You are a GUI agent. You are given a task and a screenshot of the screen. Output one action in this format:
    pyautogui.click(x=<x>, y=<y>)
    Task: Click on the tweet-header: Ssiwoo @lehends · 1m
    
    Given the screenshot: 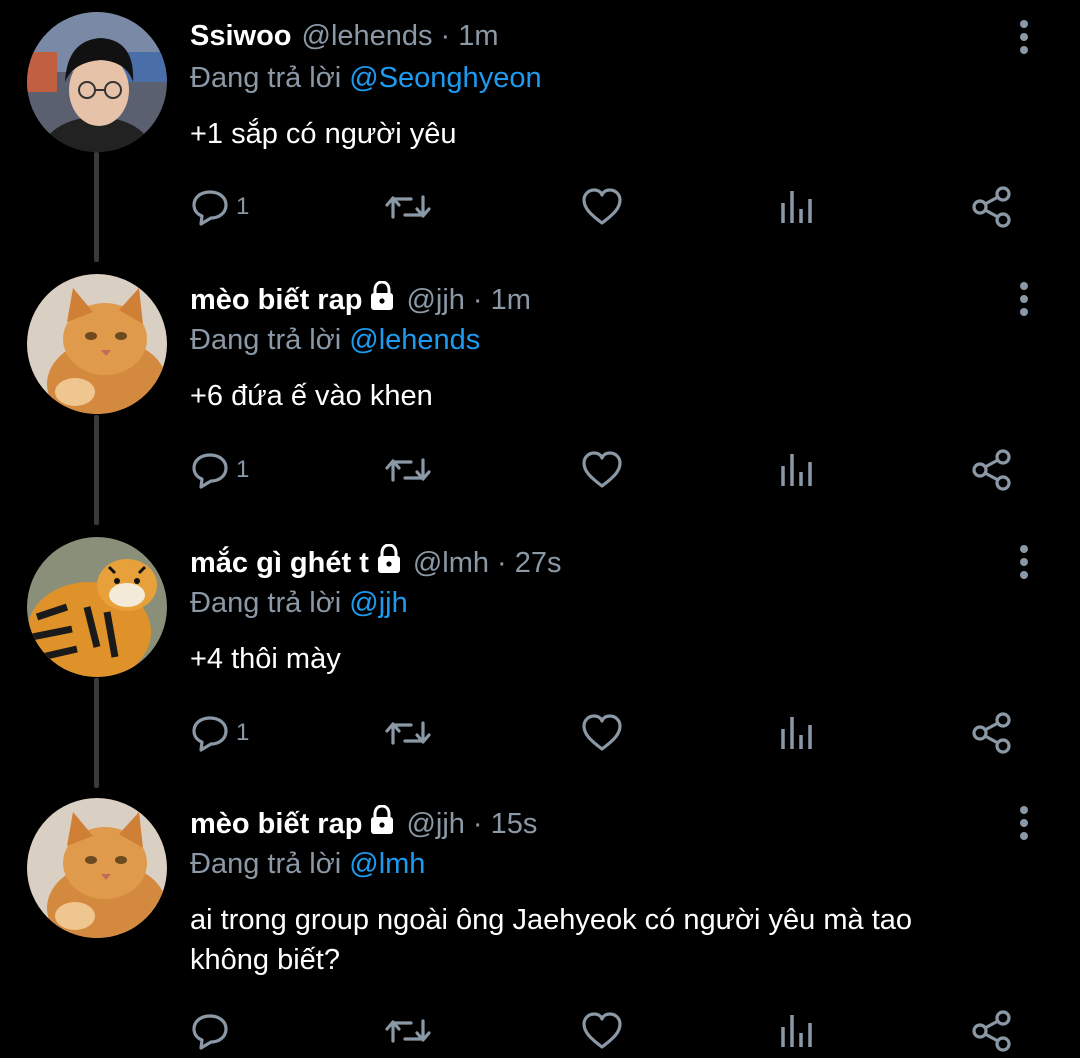 What is the action you would take?
    pyautogui.click(x=344, y=36)
    